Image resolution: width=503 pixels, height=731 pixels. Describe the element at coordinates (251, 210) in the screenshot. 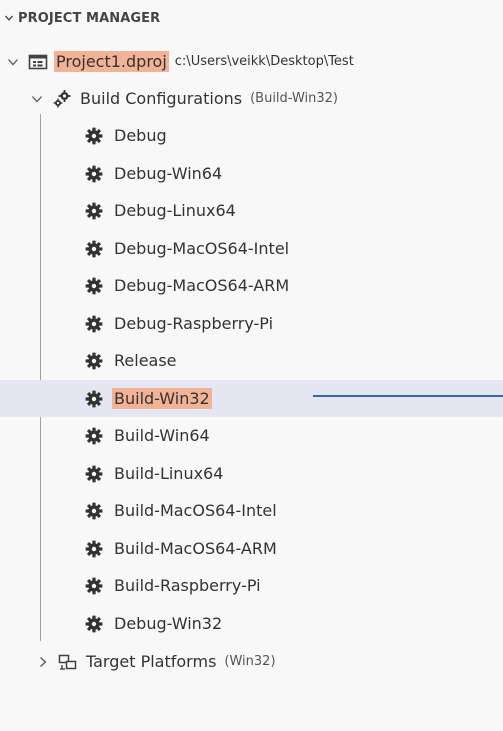

I see `configuration-item: Debug-Linux64` at that location.